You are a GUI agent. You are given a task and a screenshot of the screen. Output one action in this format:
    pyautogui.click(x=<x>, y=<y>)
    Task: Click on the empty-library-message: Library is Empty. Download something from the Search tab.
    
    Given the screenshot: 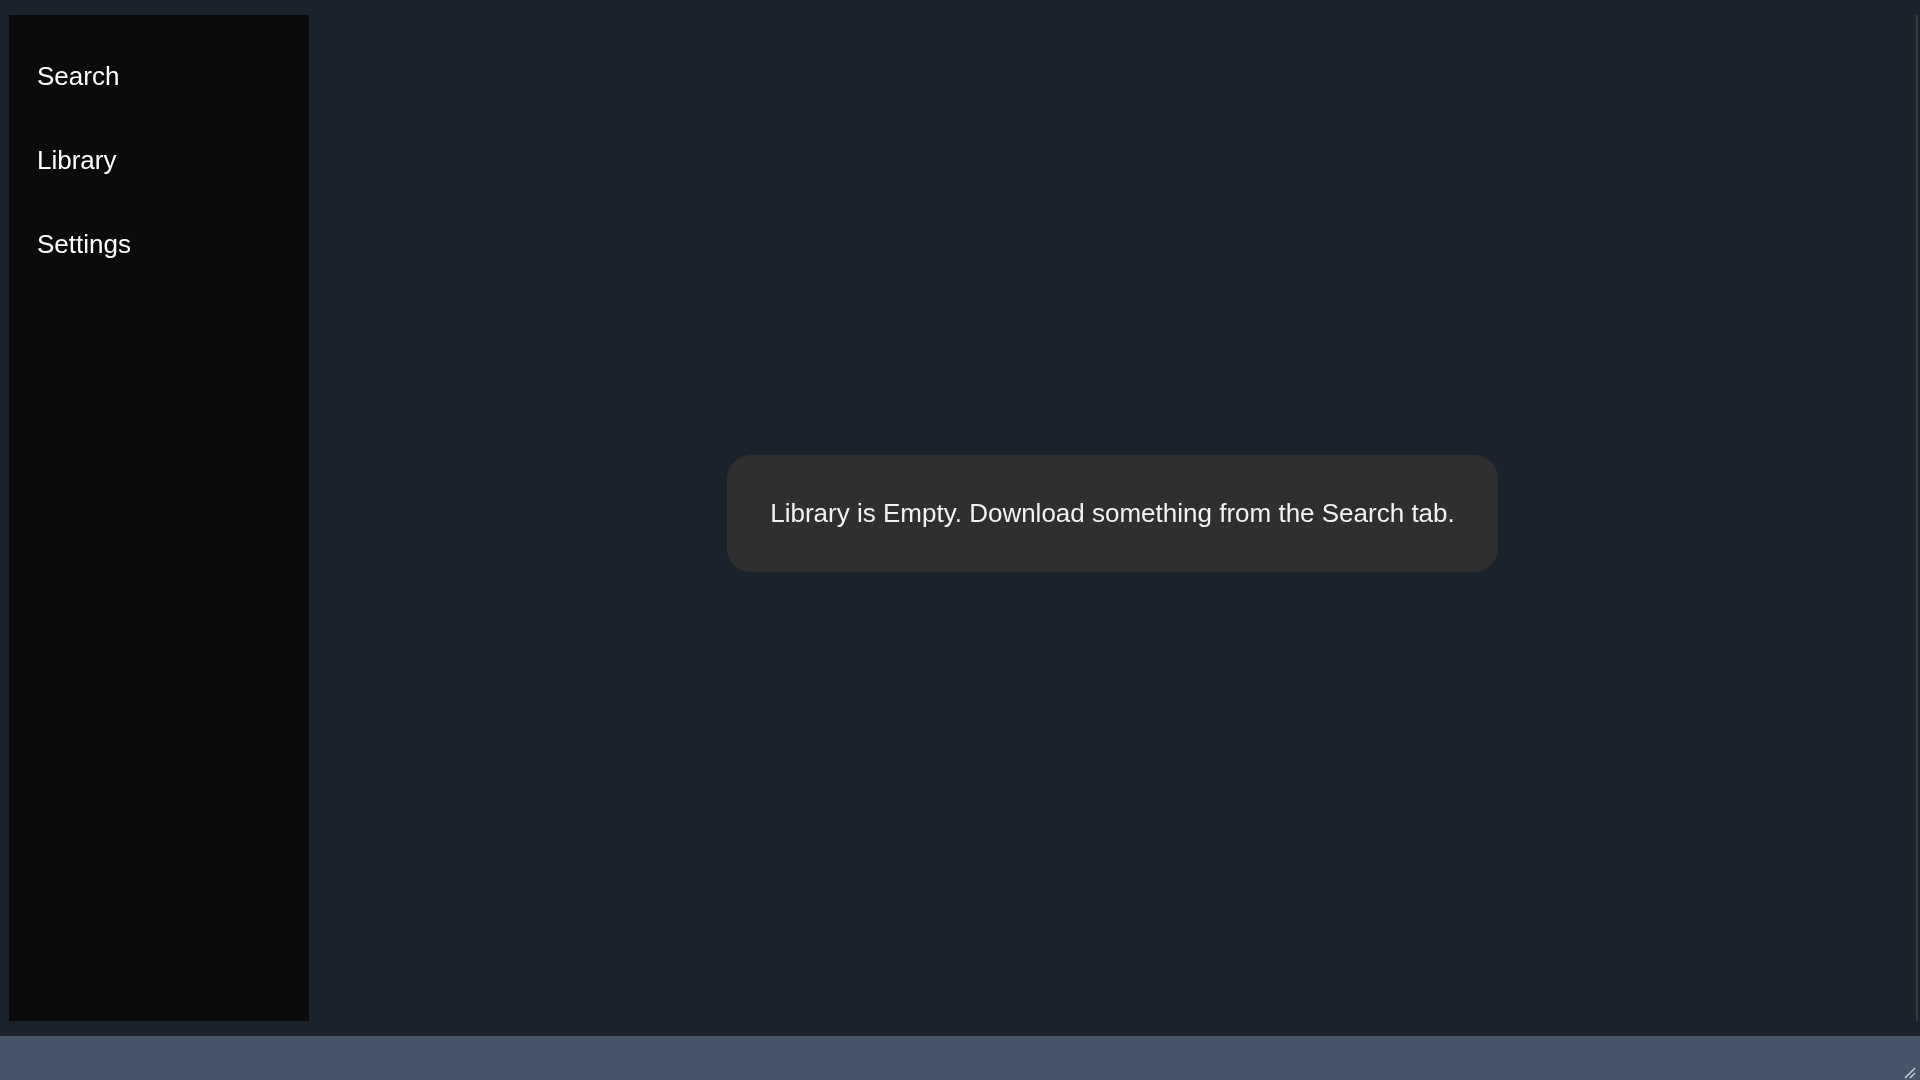 What is the action you would take?
    pyautogui.click(x=1112, y=513)
    